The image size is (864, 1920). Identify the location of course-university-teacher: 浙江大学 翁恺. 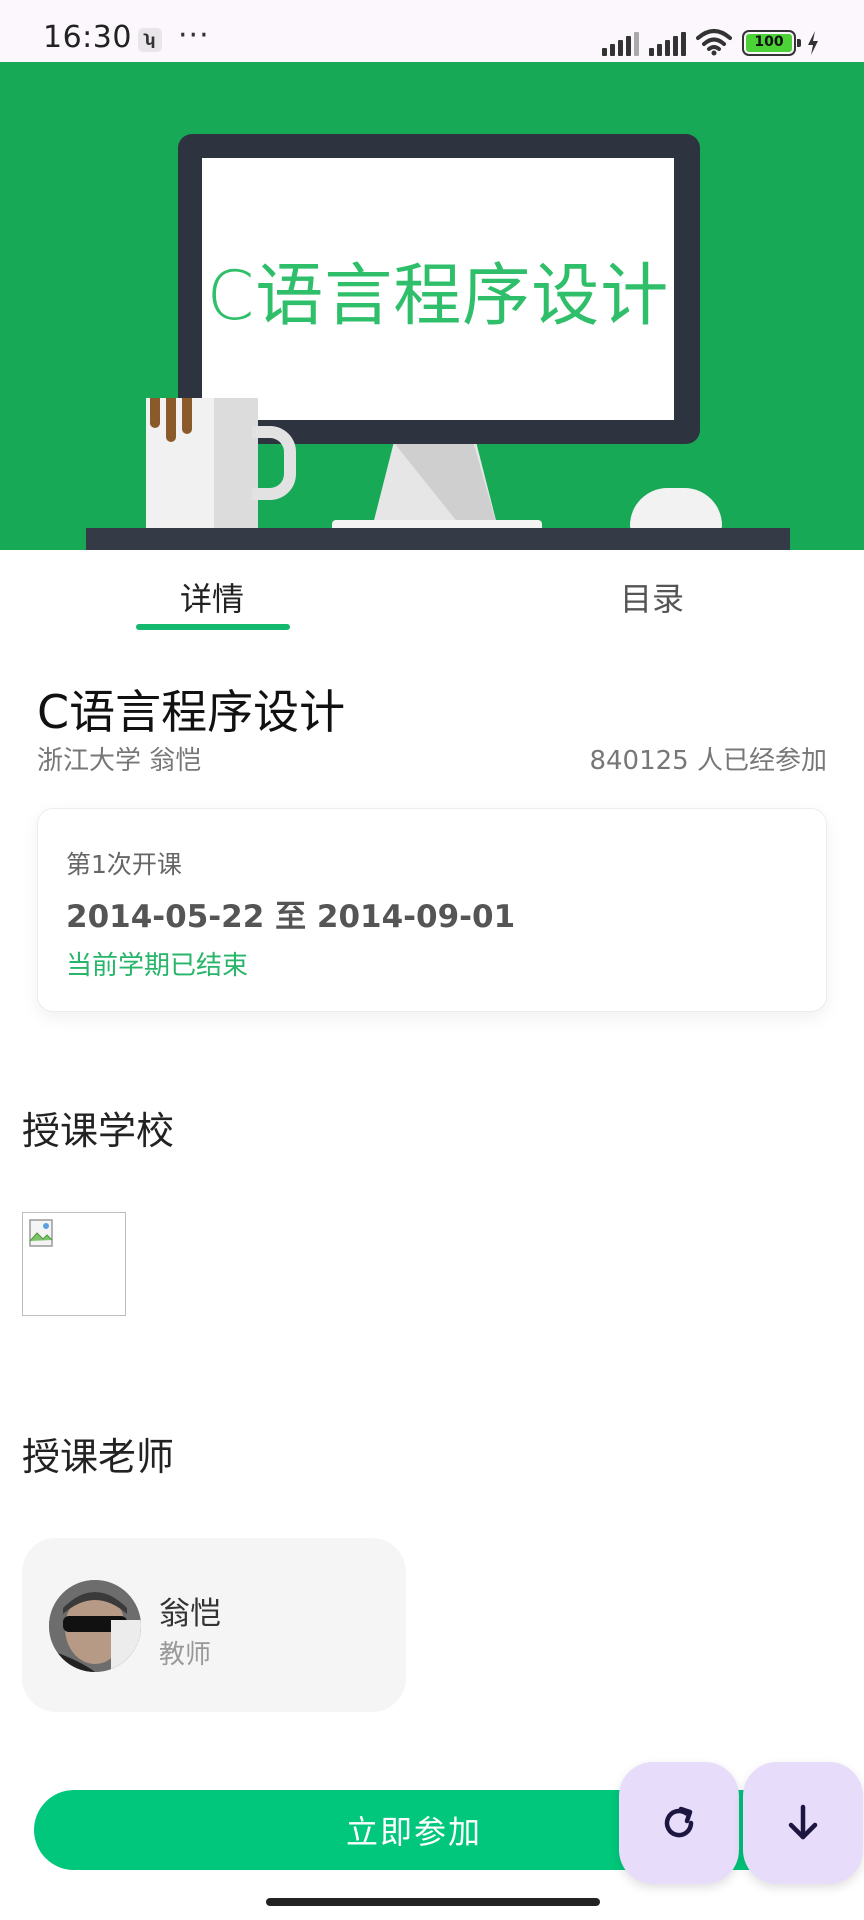
(119, 761).